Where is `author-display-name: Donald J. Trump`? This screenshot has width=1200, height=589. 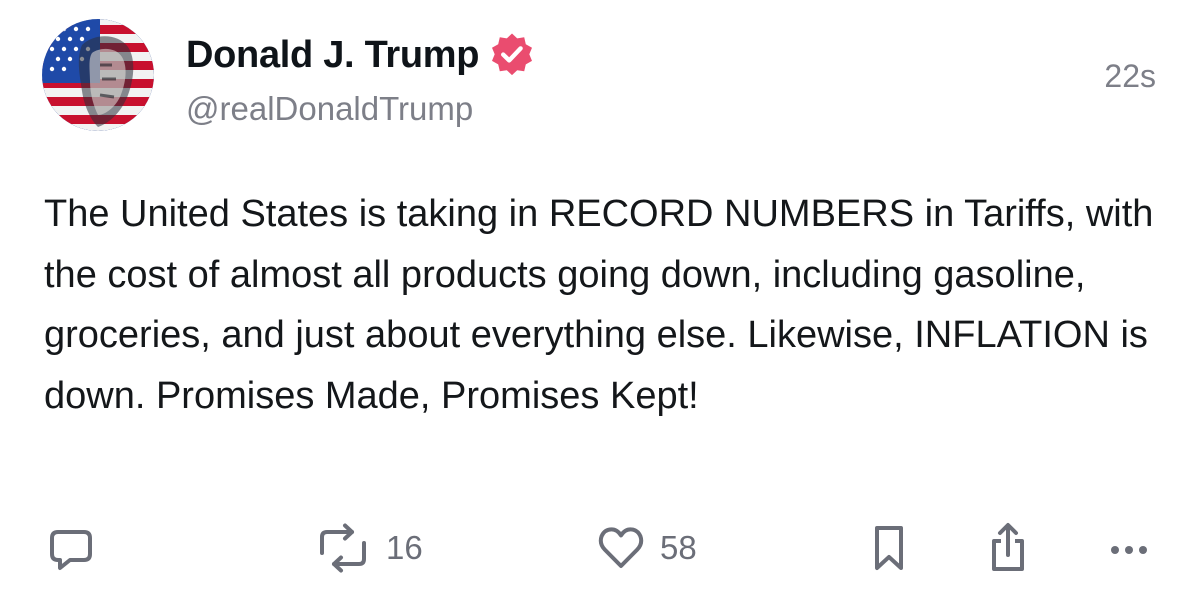
author-display-name: Donald J. Trump is located at coordinates (333, 55).